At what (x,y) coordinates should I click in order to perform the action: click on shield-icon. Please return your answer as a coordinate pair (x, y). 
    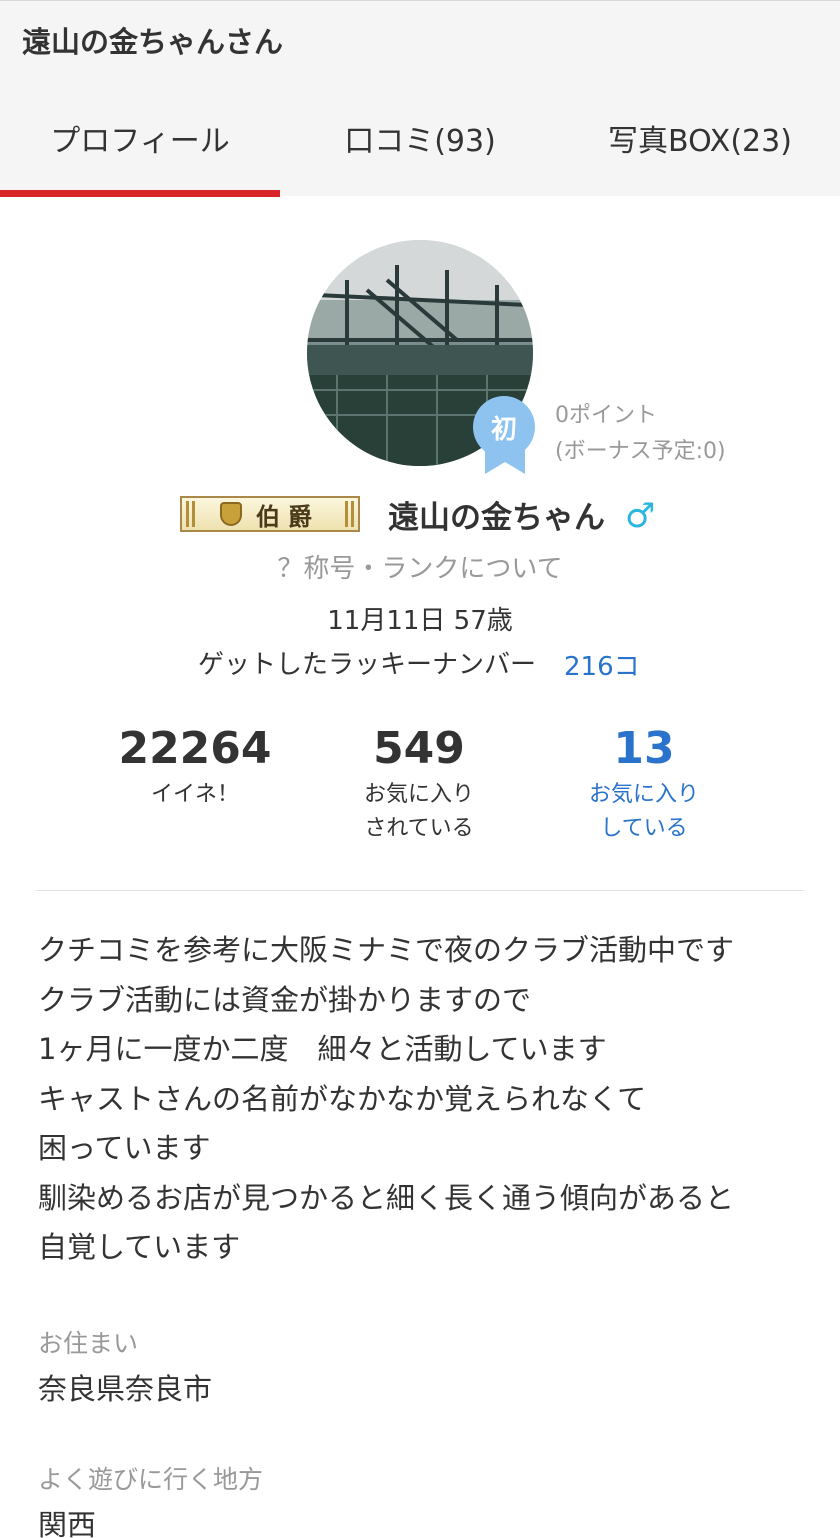
    Looking at the image, I should click on (231, 514).